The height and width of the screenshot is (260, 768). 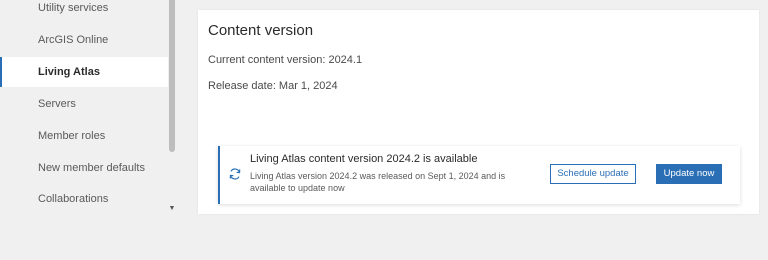 What do you see at coordinates (273, 86) in the screenshot?
I see `release-date: Release date: Mar 1, 2024` at bounding box center [273, 86].